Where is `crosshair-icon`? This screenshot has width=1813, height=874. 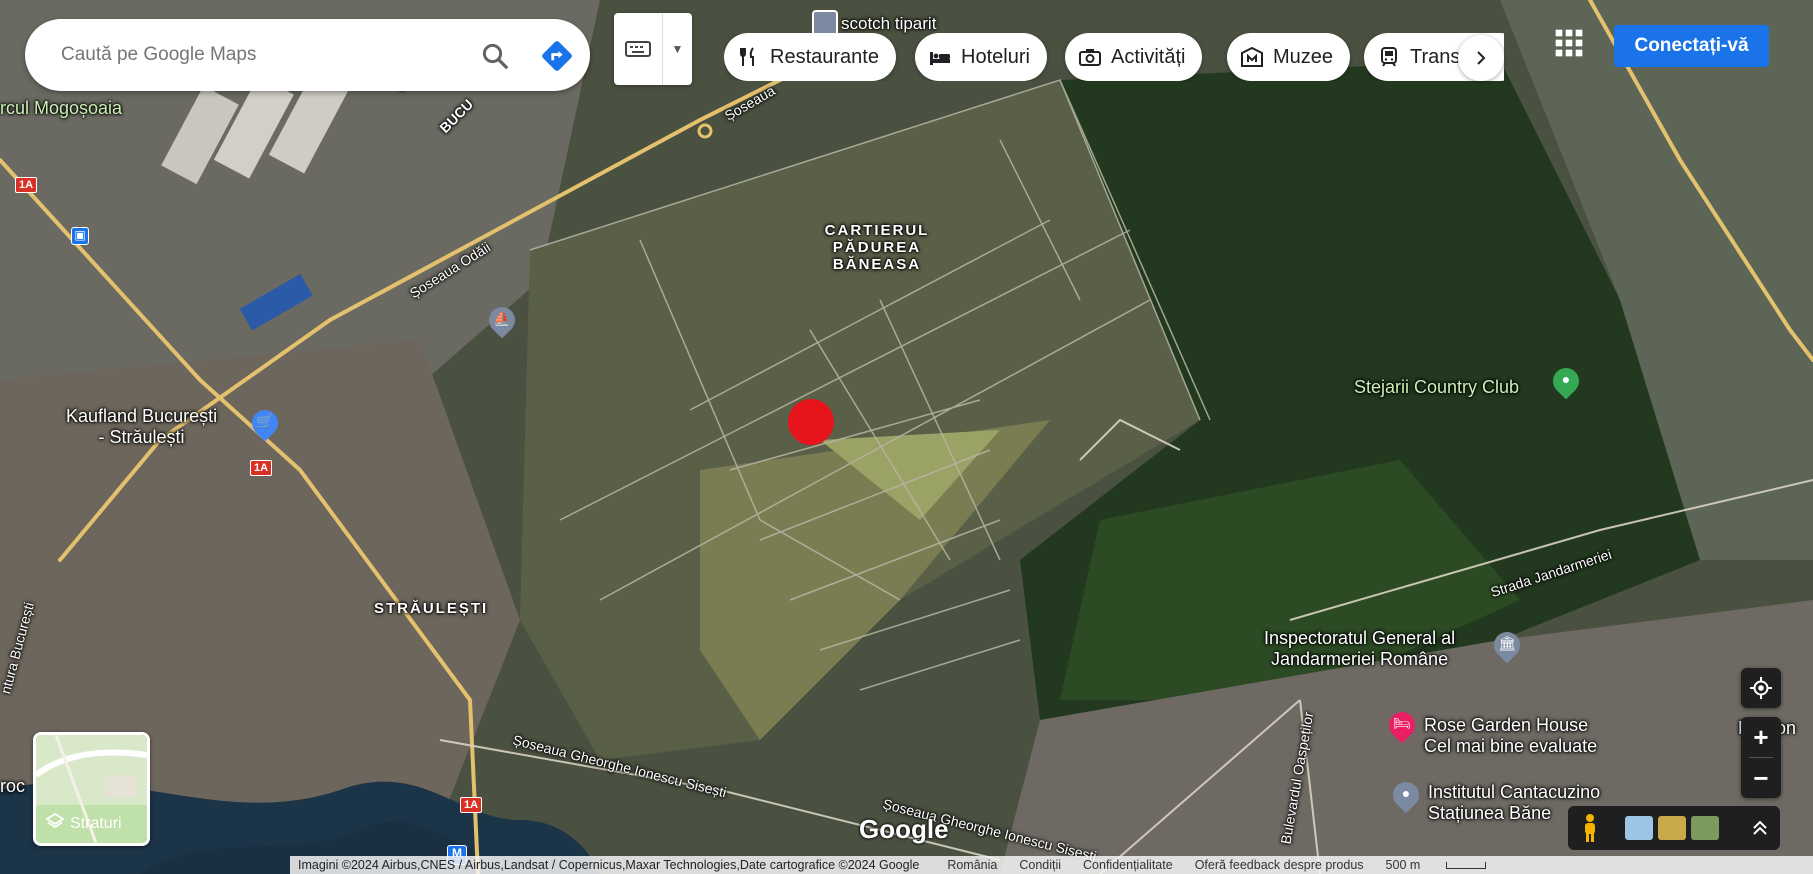
crosshair-icon is located at coordinates (1761, 688).